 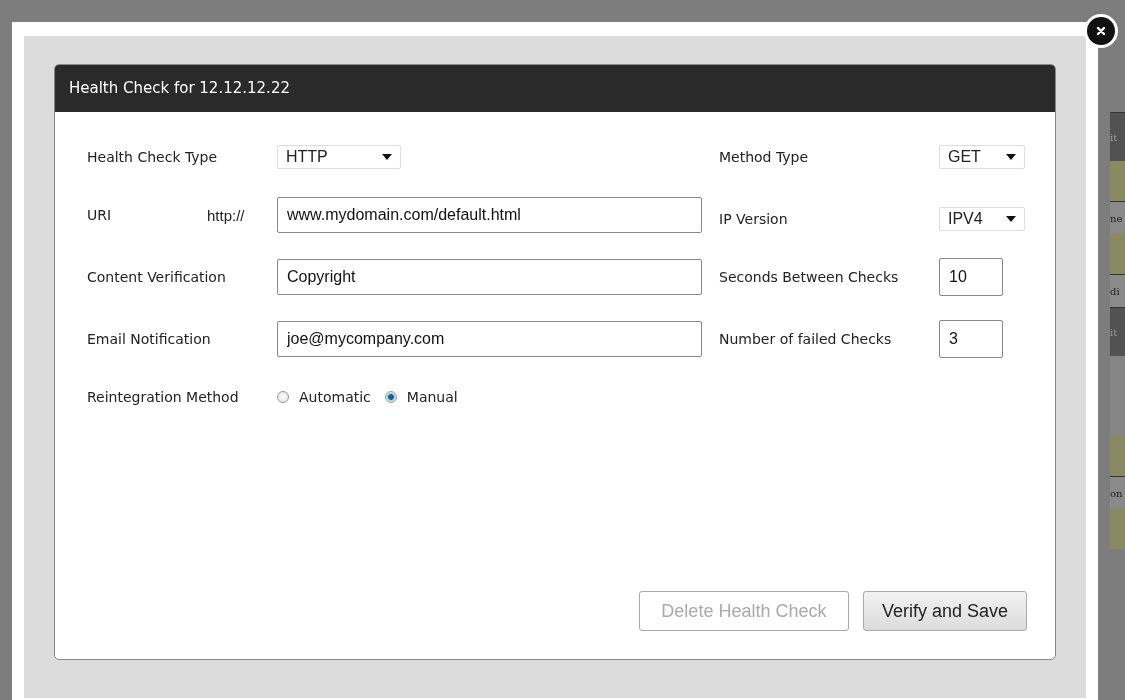 I want to click on dialog-title: Health Check for 12.12.12.22, so click(x=555, y=88).